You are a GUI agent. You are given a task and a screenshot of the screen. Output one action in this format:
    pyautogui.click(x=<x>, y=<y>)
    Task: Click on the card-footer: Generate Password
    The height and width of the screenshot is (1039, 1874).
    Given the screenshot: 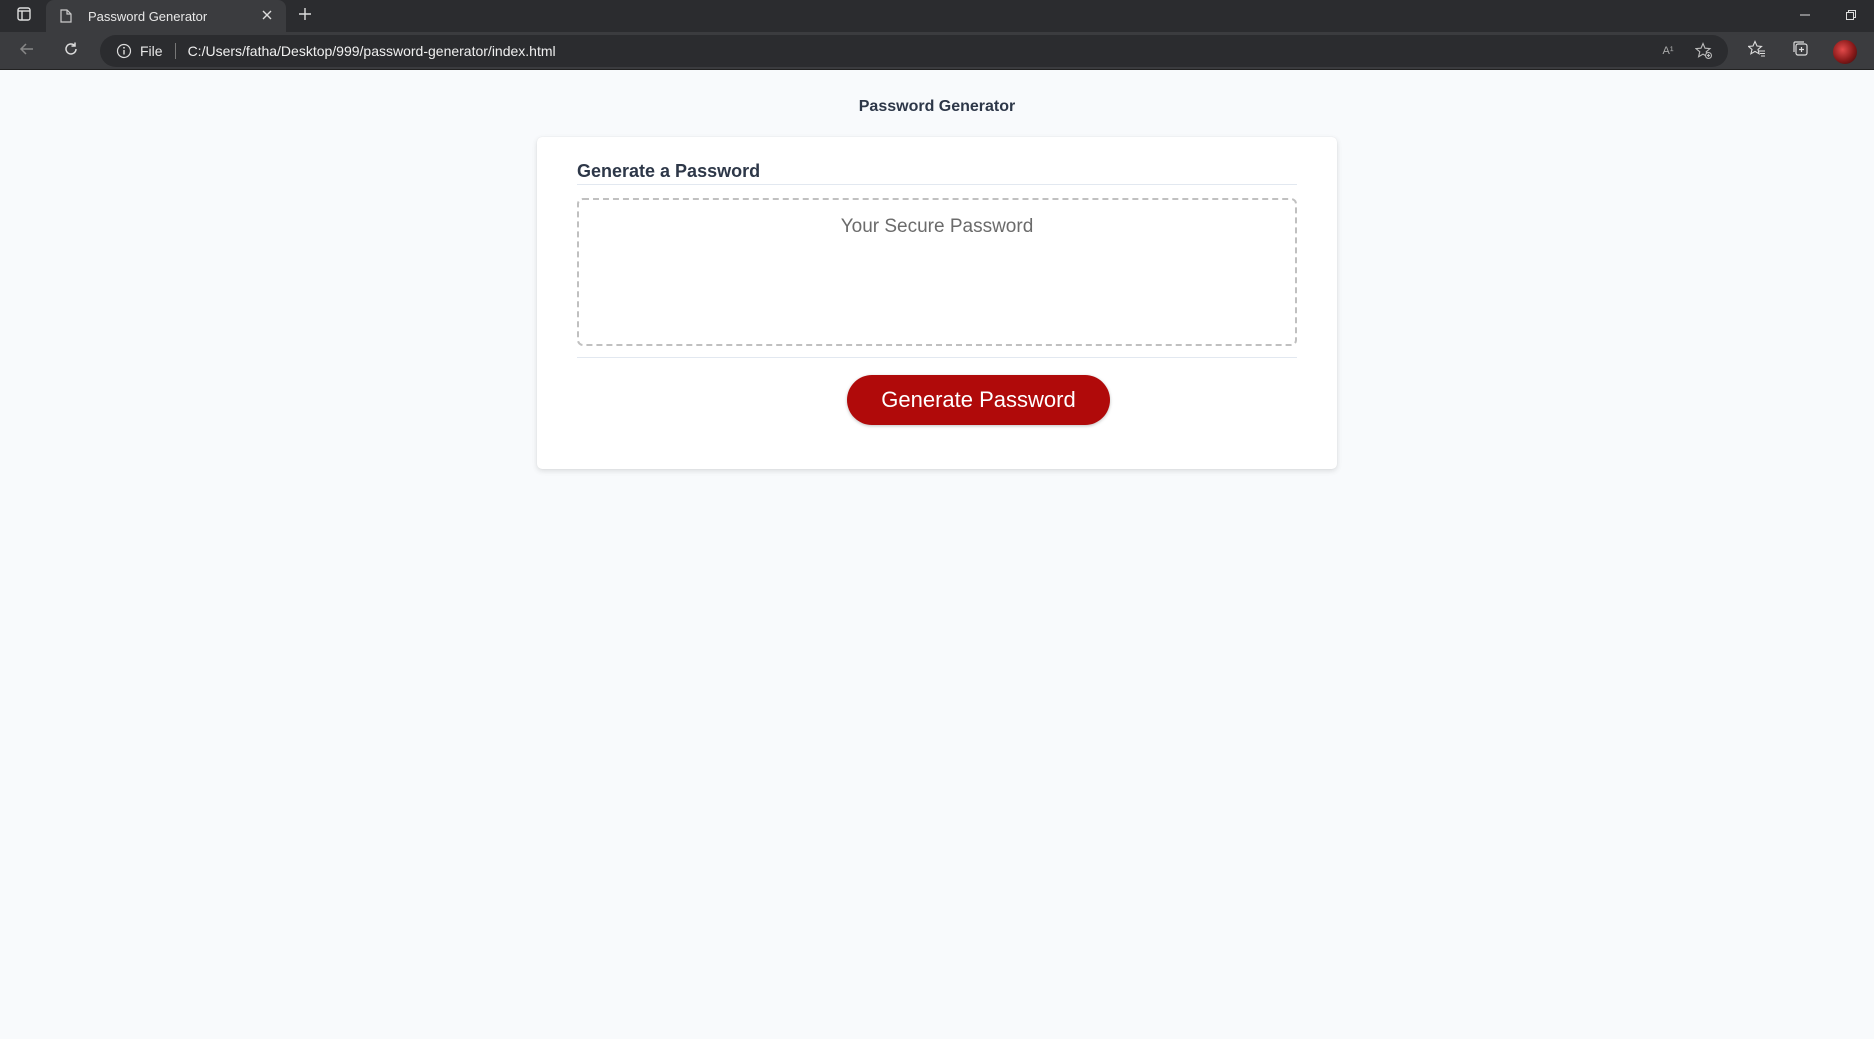 What is the action you would take?
    pyautogui.click(x=937, y=391)
    